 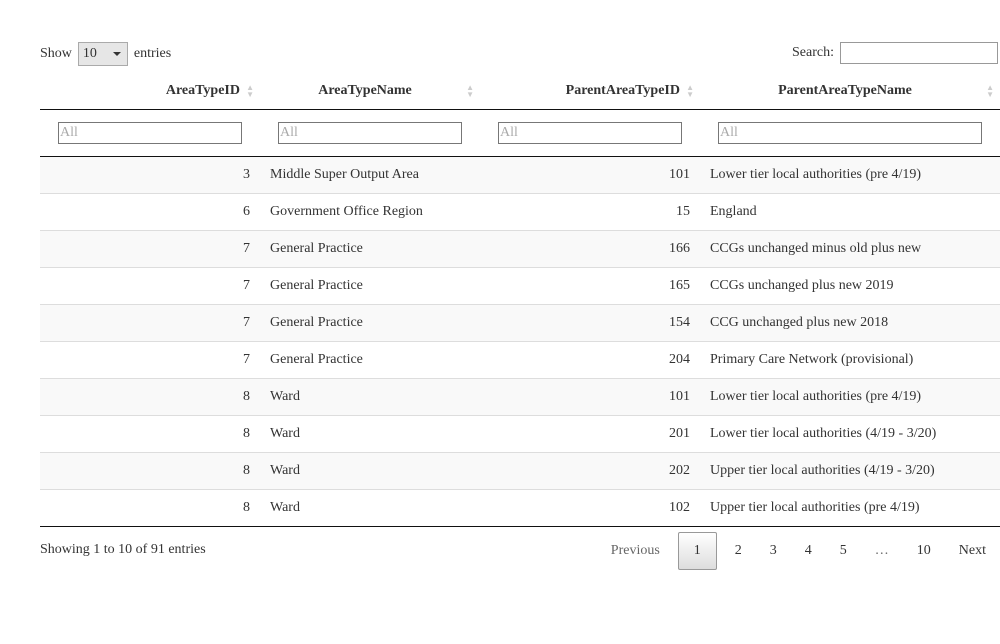 What do you see at coordinates (850, 323) in the screenshot?
I see `cell-parentareatypename: CCG unchanged plus new 2018` at bounding box center [850, 323].